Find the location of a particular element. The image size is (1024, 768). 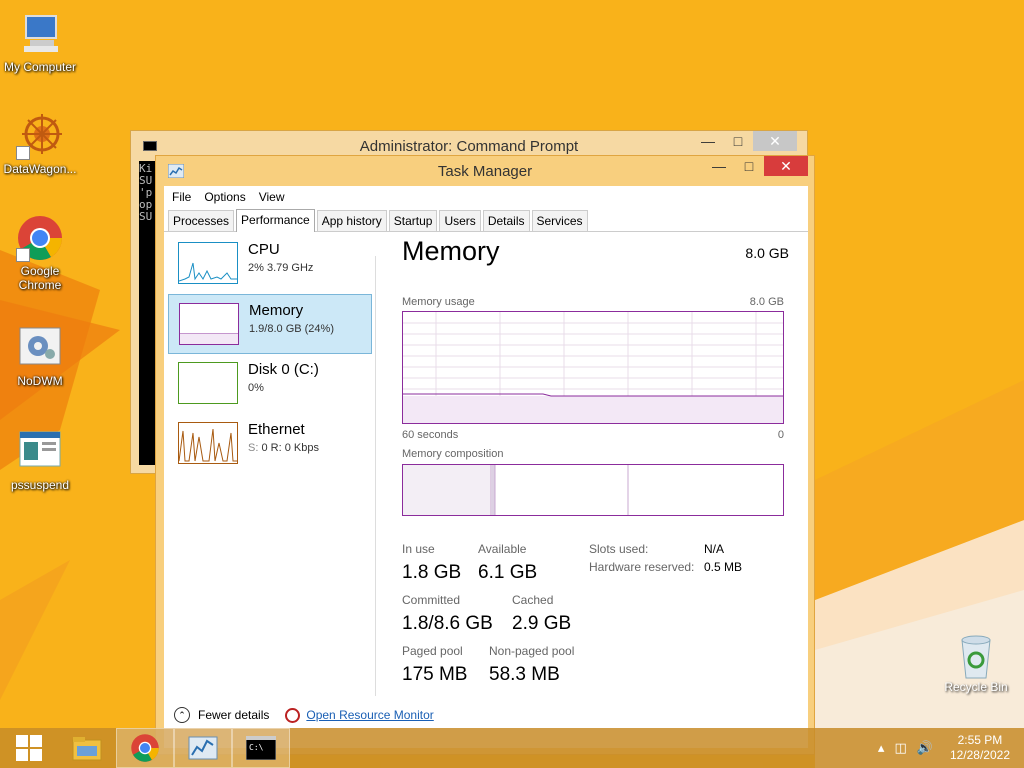

paged-pool-value: 175 MB is located at coordinates (435, 674).